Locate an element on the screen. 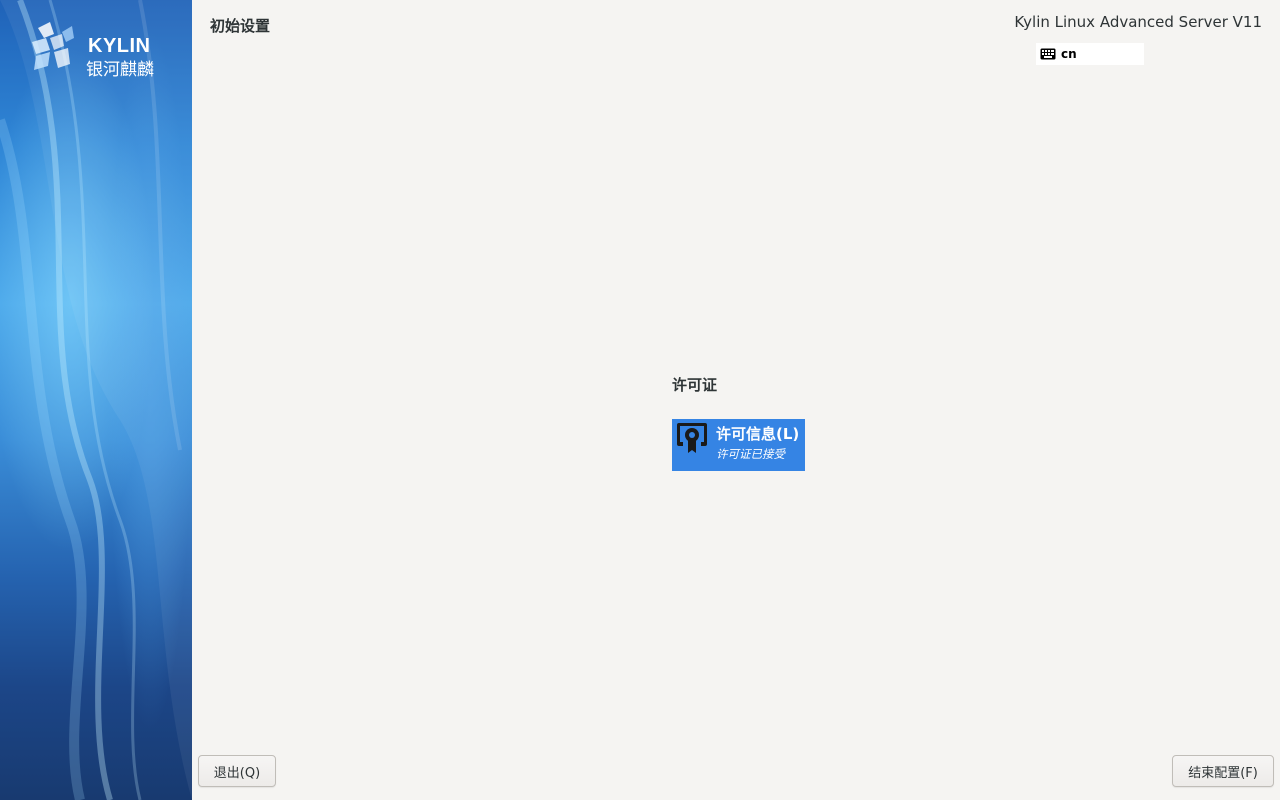 This screenshot has height=800, width=1280. keyboard-layout-label: cn is located at coordinates (1069, 54).